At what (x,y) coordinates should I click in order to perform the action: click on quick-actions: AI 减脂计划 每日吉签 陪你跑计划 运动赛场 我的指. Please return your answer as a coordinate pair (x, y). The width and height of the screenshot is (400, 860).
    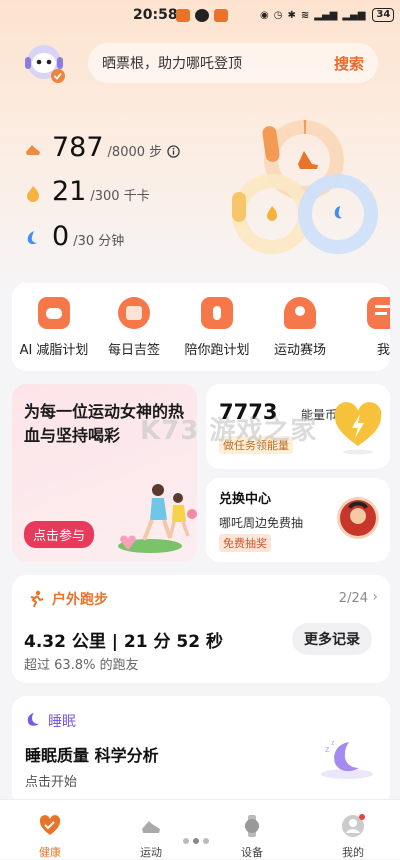
    Looking at the image, I should click on (201, 327).